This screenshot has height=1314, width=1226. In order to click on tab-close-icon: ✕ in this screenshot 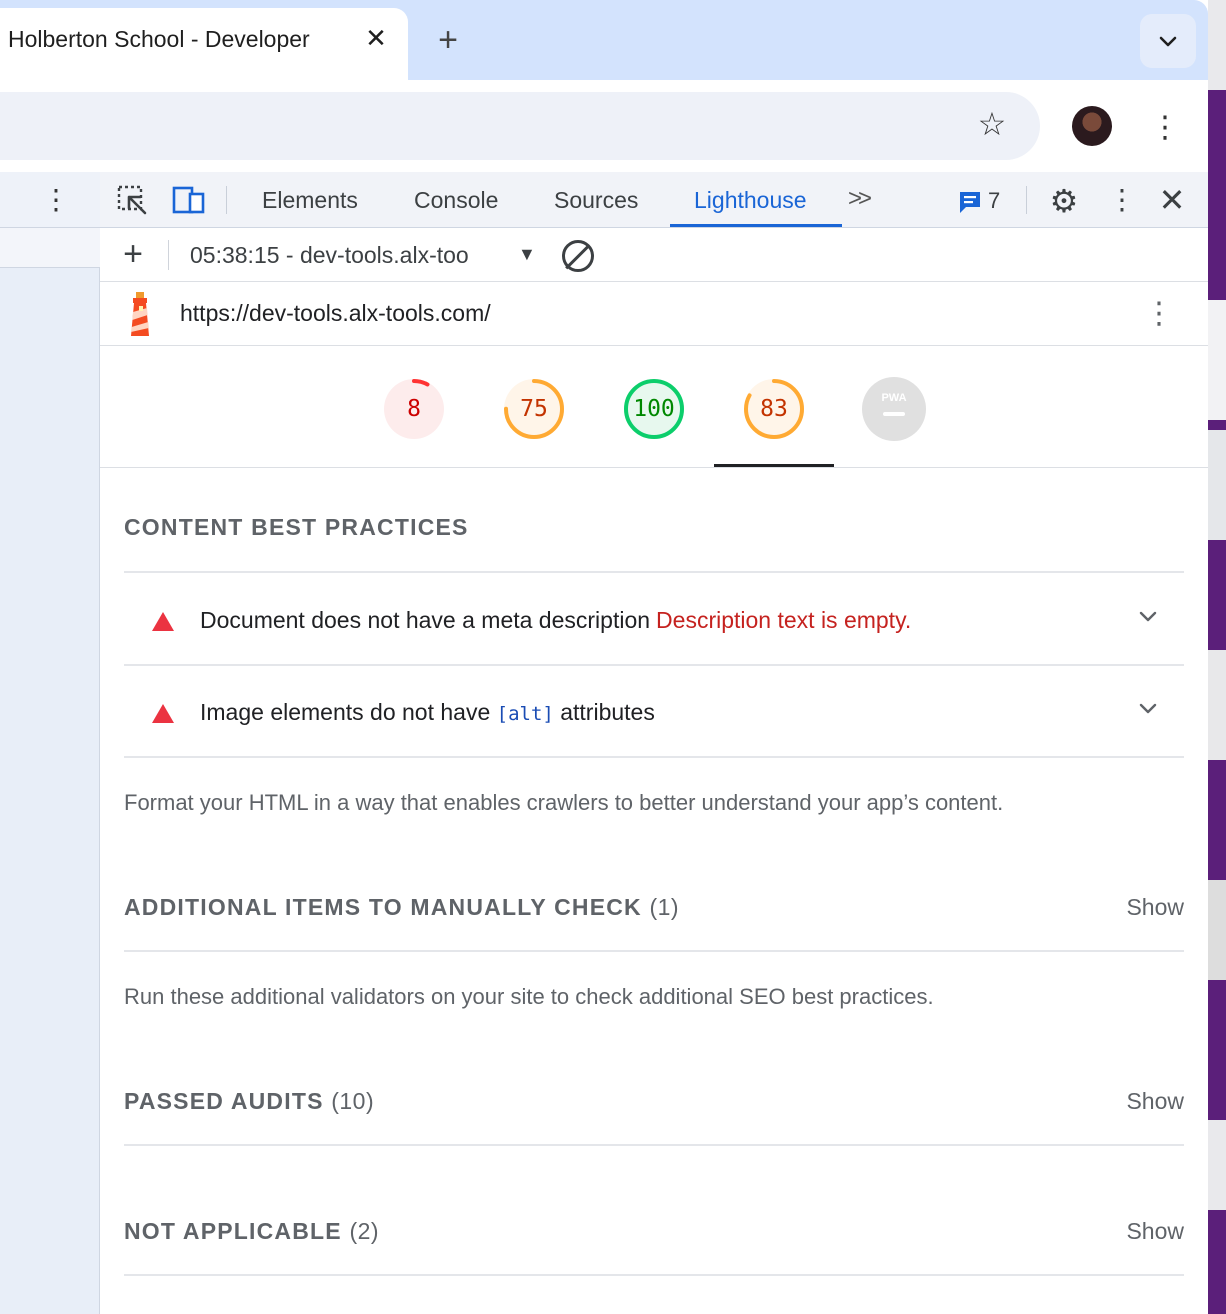, I will do `click(376, 38)`.